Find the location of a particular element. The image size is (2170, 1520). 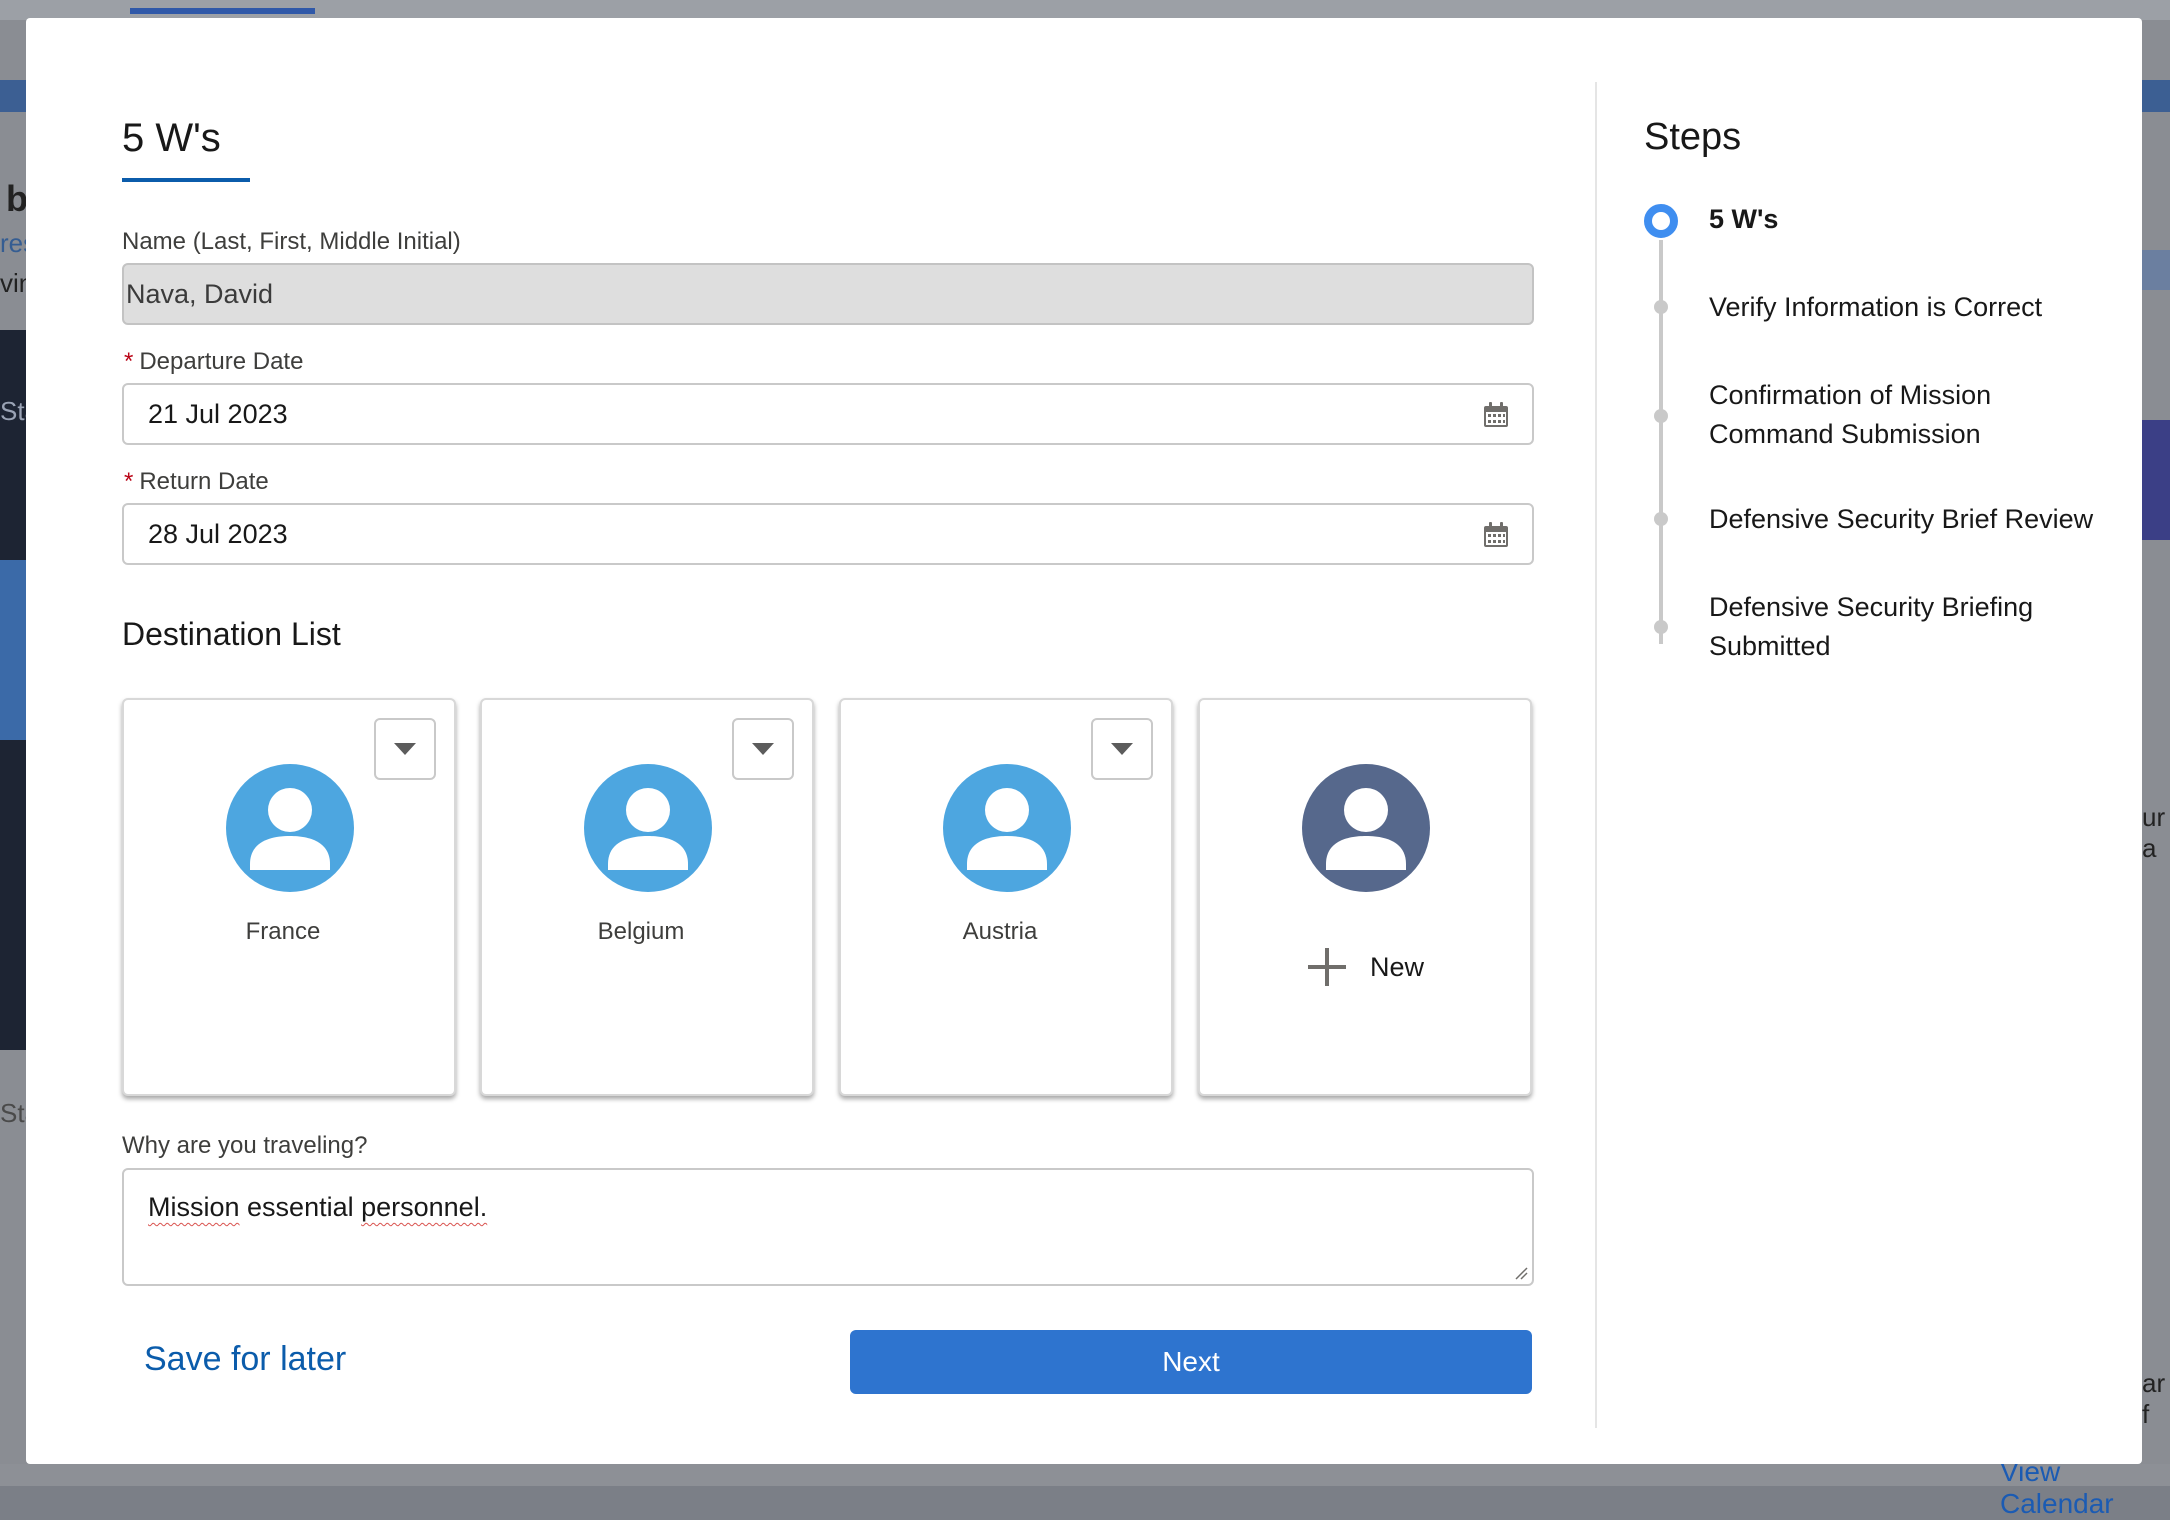

background-text: b is located at coordinates (17, 198).